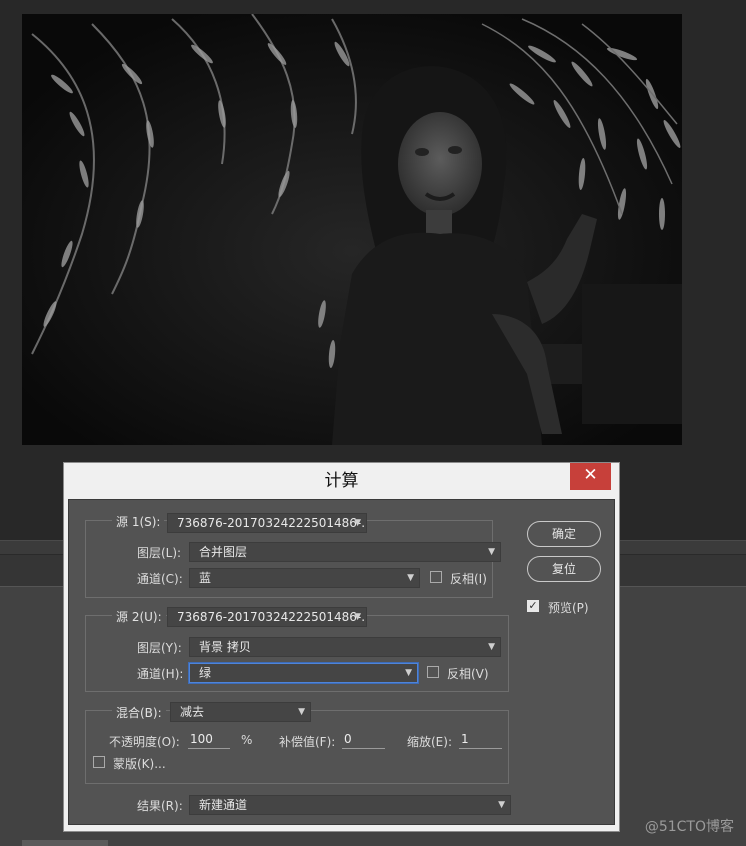 The image size is (746, 846). I want to click on offset-label: 补偿值(F):, so click(307, 742).